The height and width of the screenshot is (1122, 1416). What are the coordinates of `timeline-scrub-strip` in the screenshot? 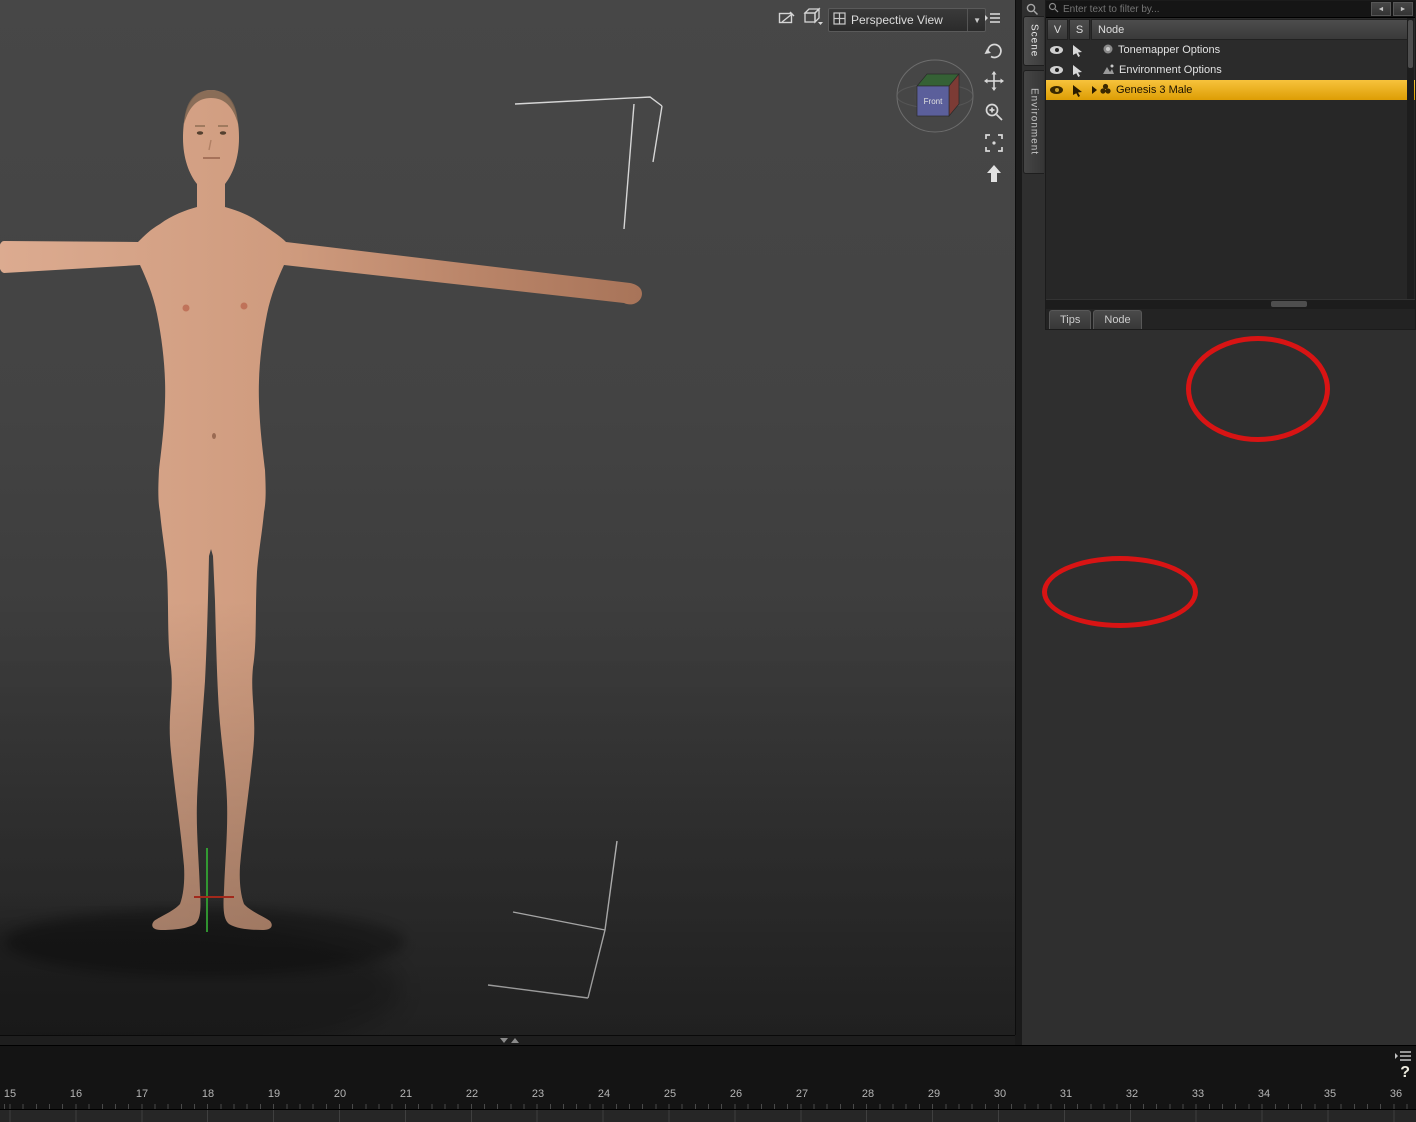 It's located at (708, 1115).